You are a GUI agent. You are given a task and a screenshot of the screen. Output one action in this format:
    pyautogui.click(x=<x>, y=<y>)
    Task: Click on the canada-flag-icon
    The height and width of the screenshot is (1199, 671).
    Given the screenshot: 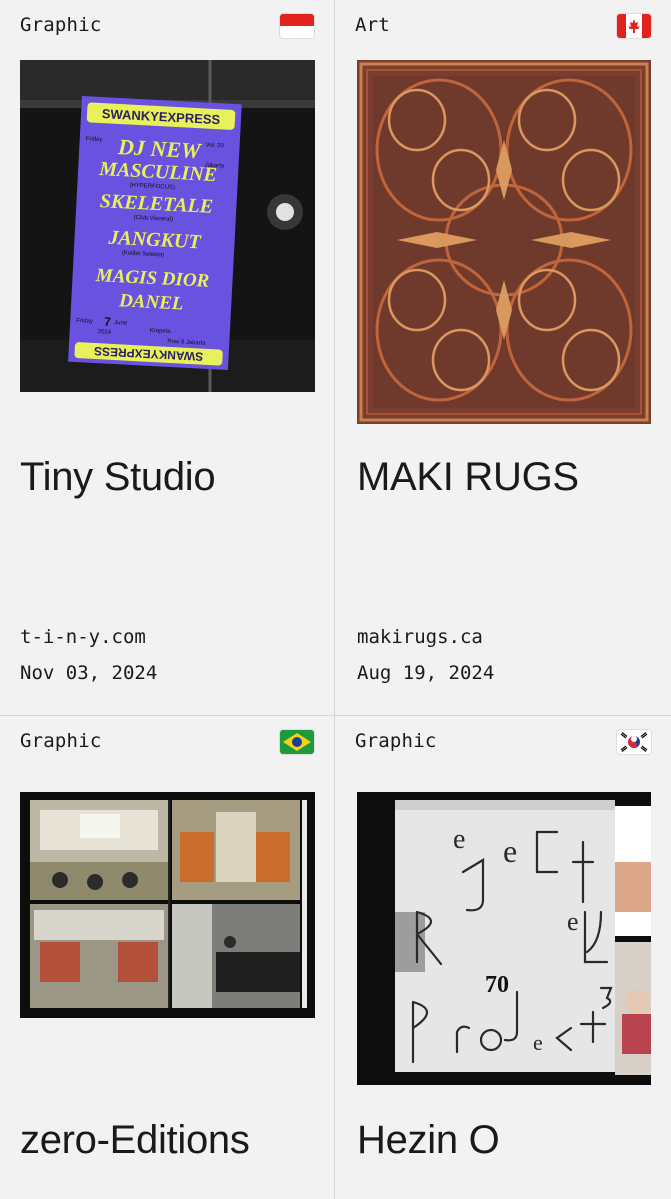 What is the action you would take?
    pyautogui.click(x=634, y=26)
    